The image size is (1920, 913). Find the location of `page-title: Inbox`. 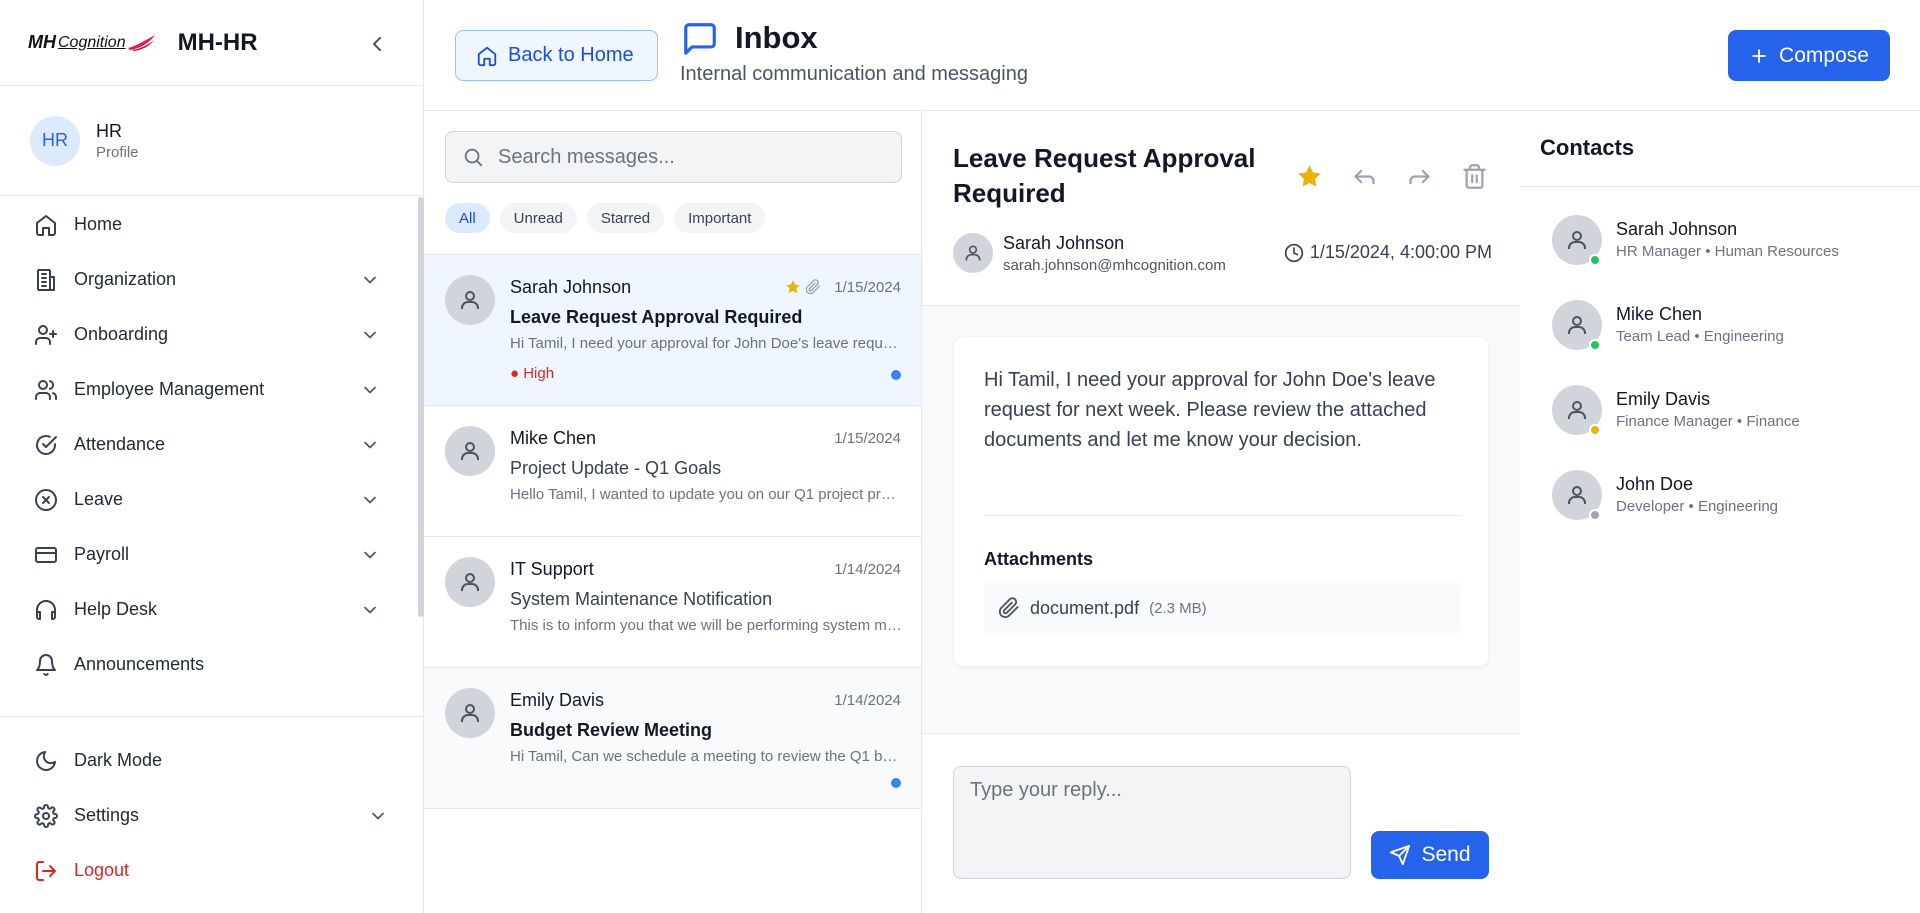

page-title: Inbox is located at coordinates (776, 37).